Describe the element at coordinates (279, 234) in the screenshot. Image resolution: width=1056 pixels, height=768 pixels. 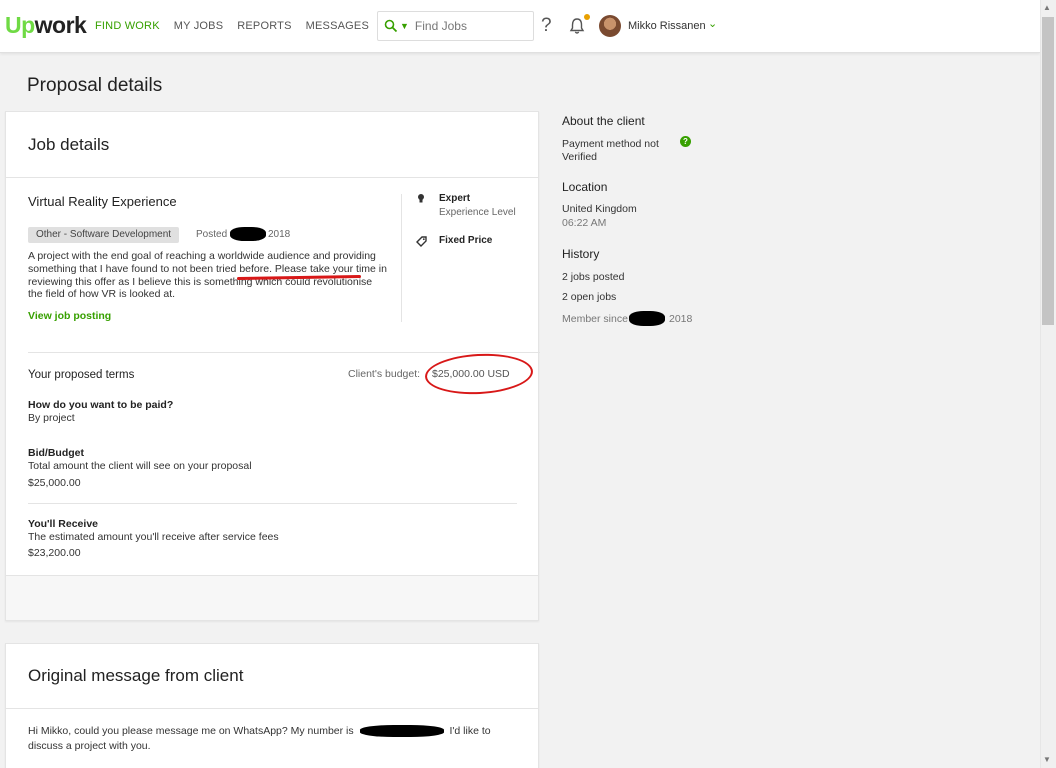
I see `posted-year: 2018` at that location.